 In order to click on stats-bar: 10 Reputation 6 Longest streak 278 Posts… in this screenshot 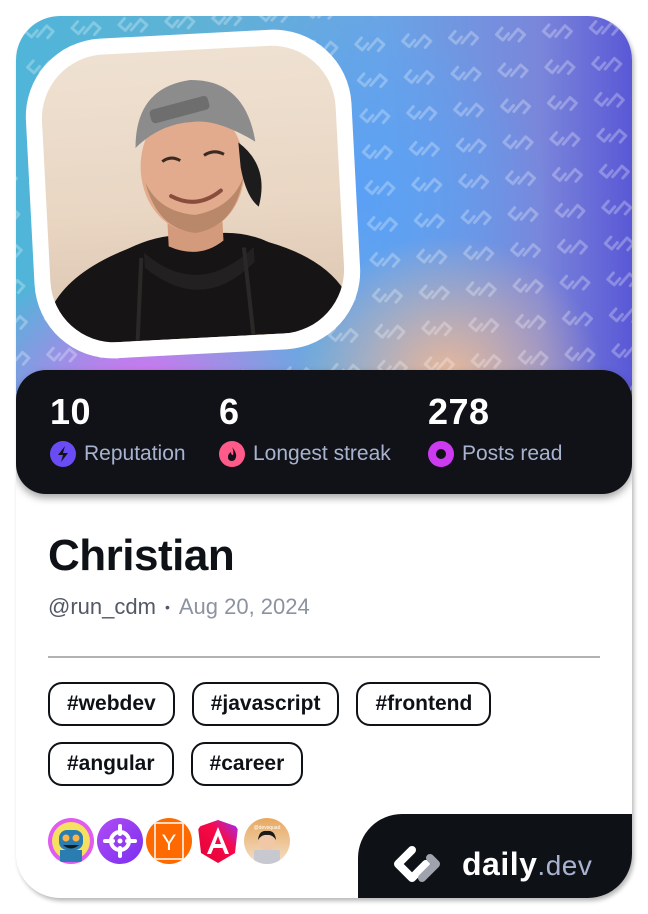, I will do `click(324, 432)`.